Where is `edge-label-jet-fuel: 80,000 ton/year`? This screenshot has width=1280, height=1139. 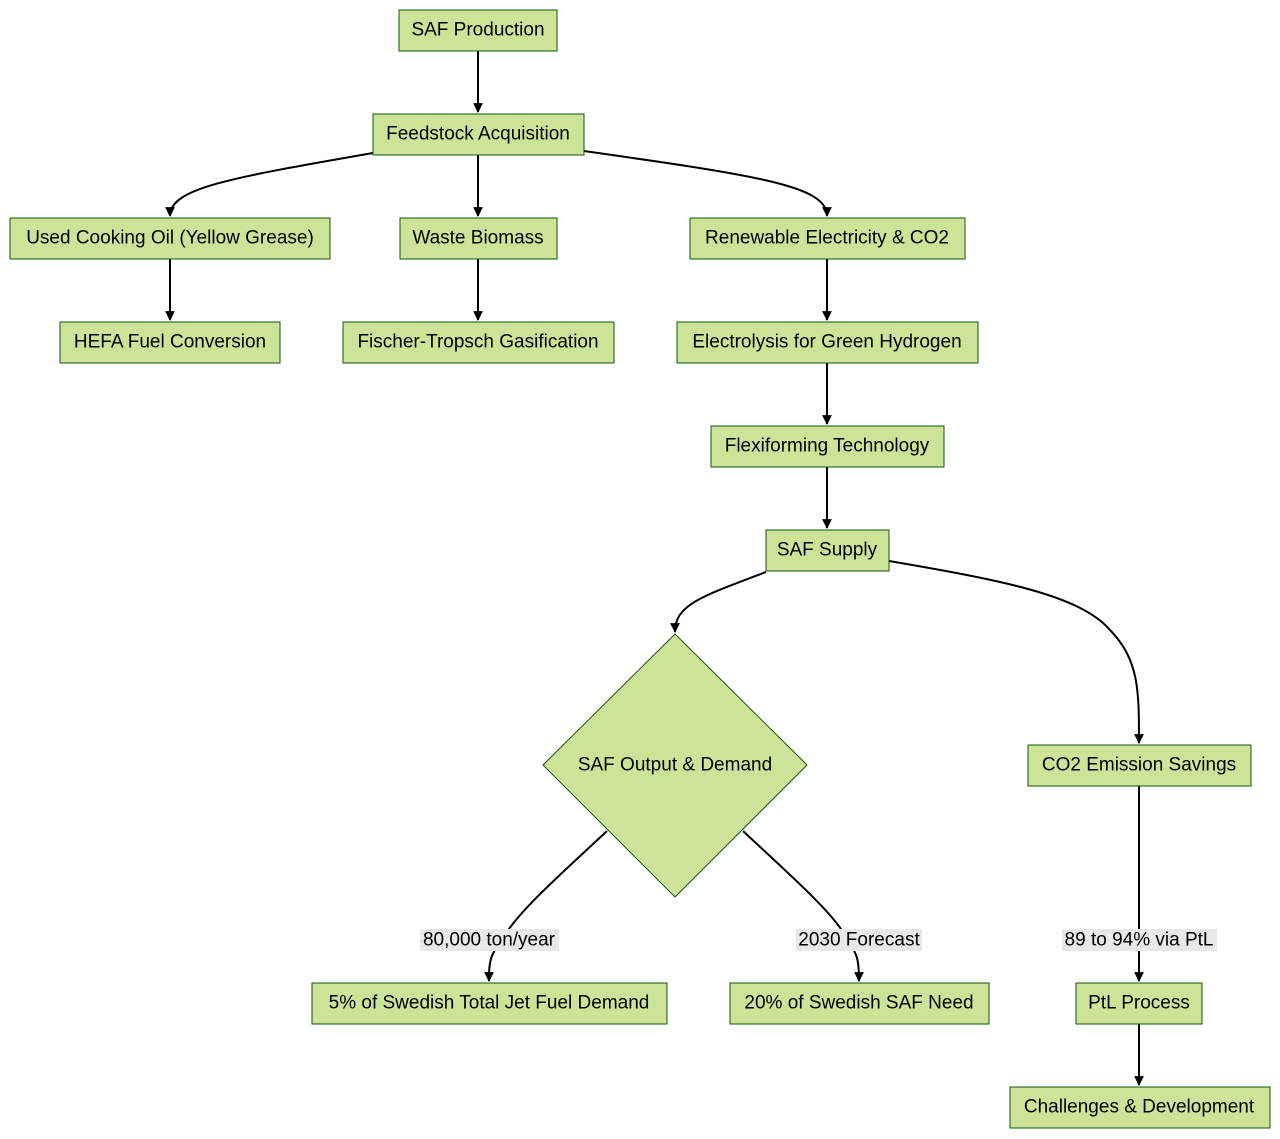
edge-label-jet-fuel: 80,000 ton/year is located at coordinates (489, 940).